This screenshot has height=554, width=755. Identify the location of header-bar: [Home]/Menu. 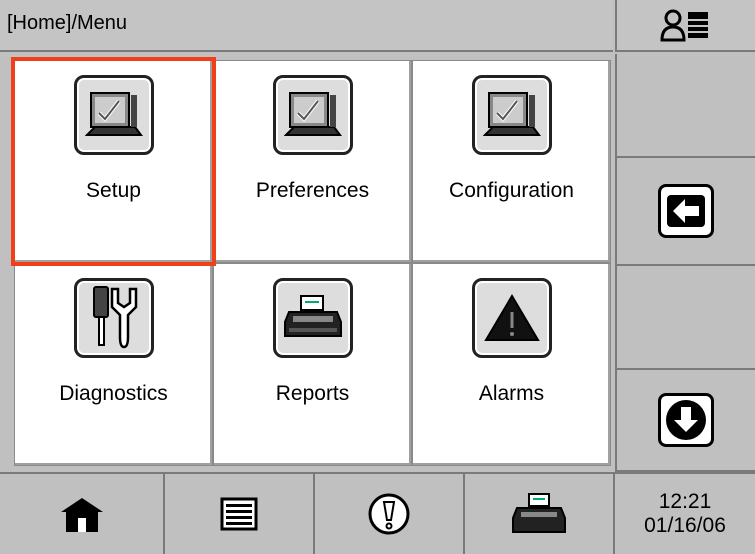
(306, 26).